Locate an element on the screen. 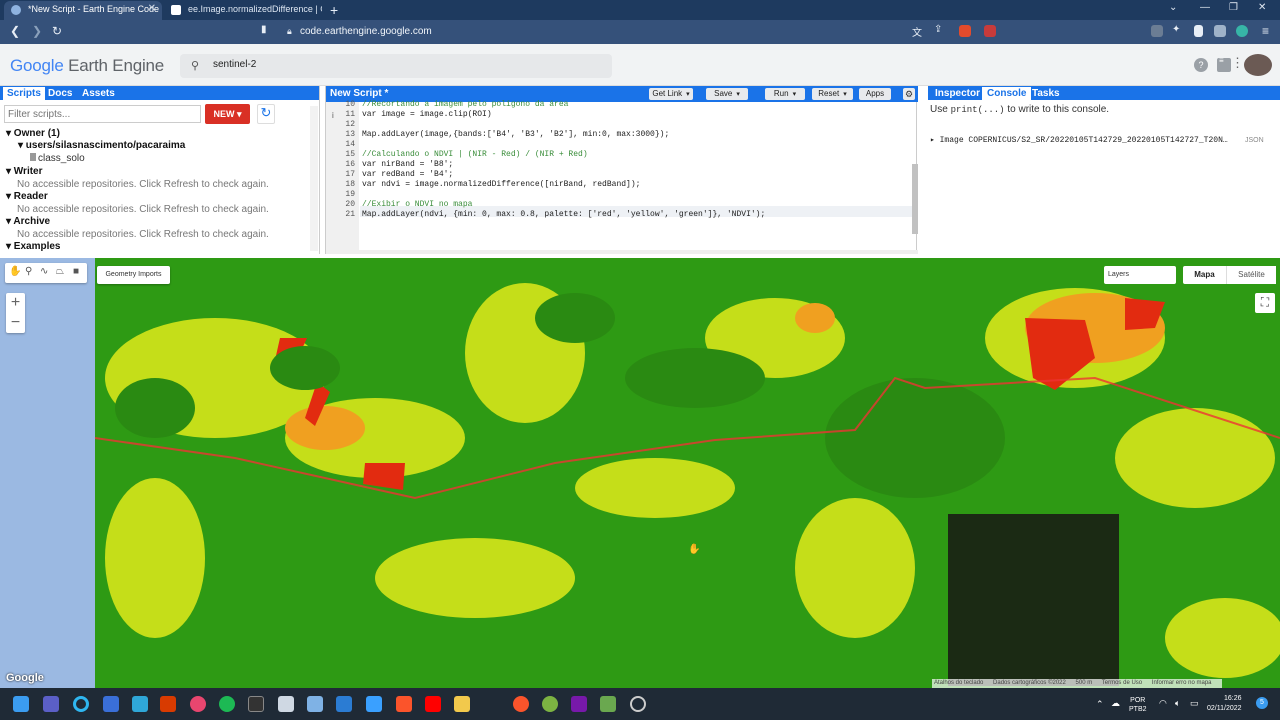 This screenshot has height=720, width=1280. tab-console: Console is located at coordinates (1007, 93).